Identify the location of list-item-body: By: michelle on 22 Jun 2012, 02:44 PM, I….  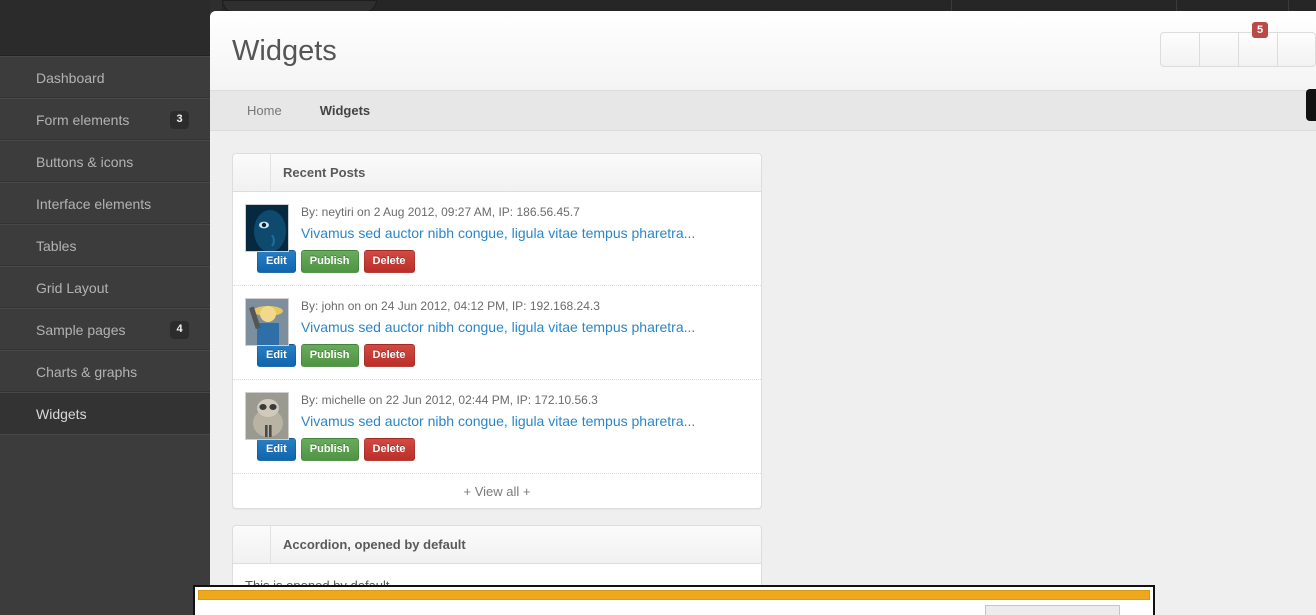
(525, 410).